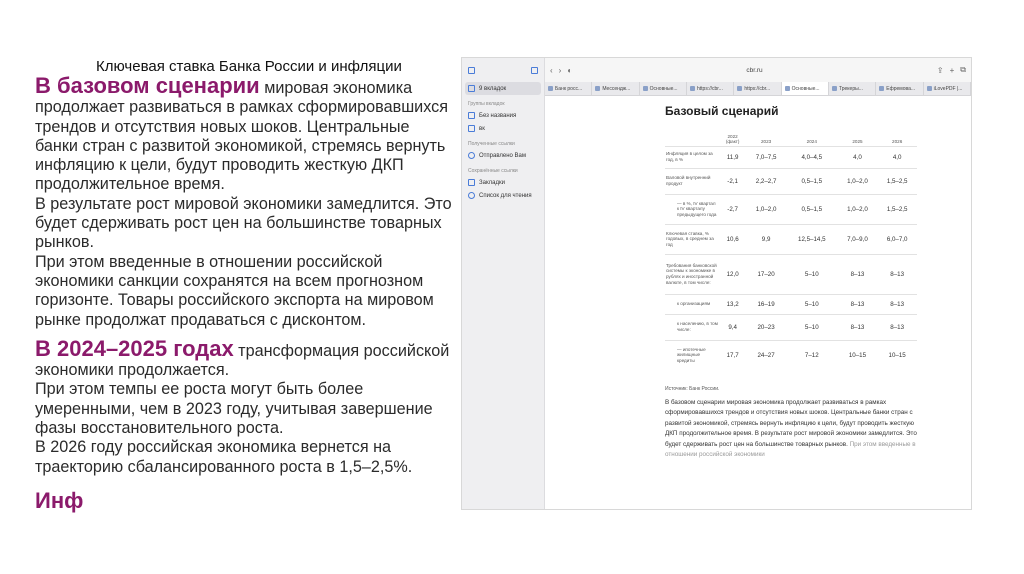 This screenshot has height=574, width=1024. Describe the element at coordinates (963, 70) in the screenshot. I see `tab-overview-icon: ⧉` at that location.